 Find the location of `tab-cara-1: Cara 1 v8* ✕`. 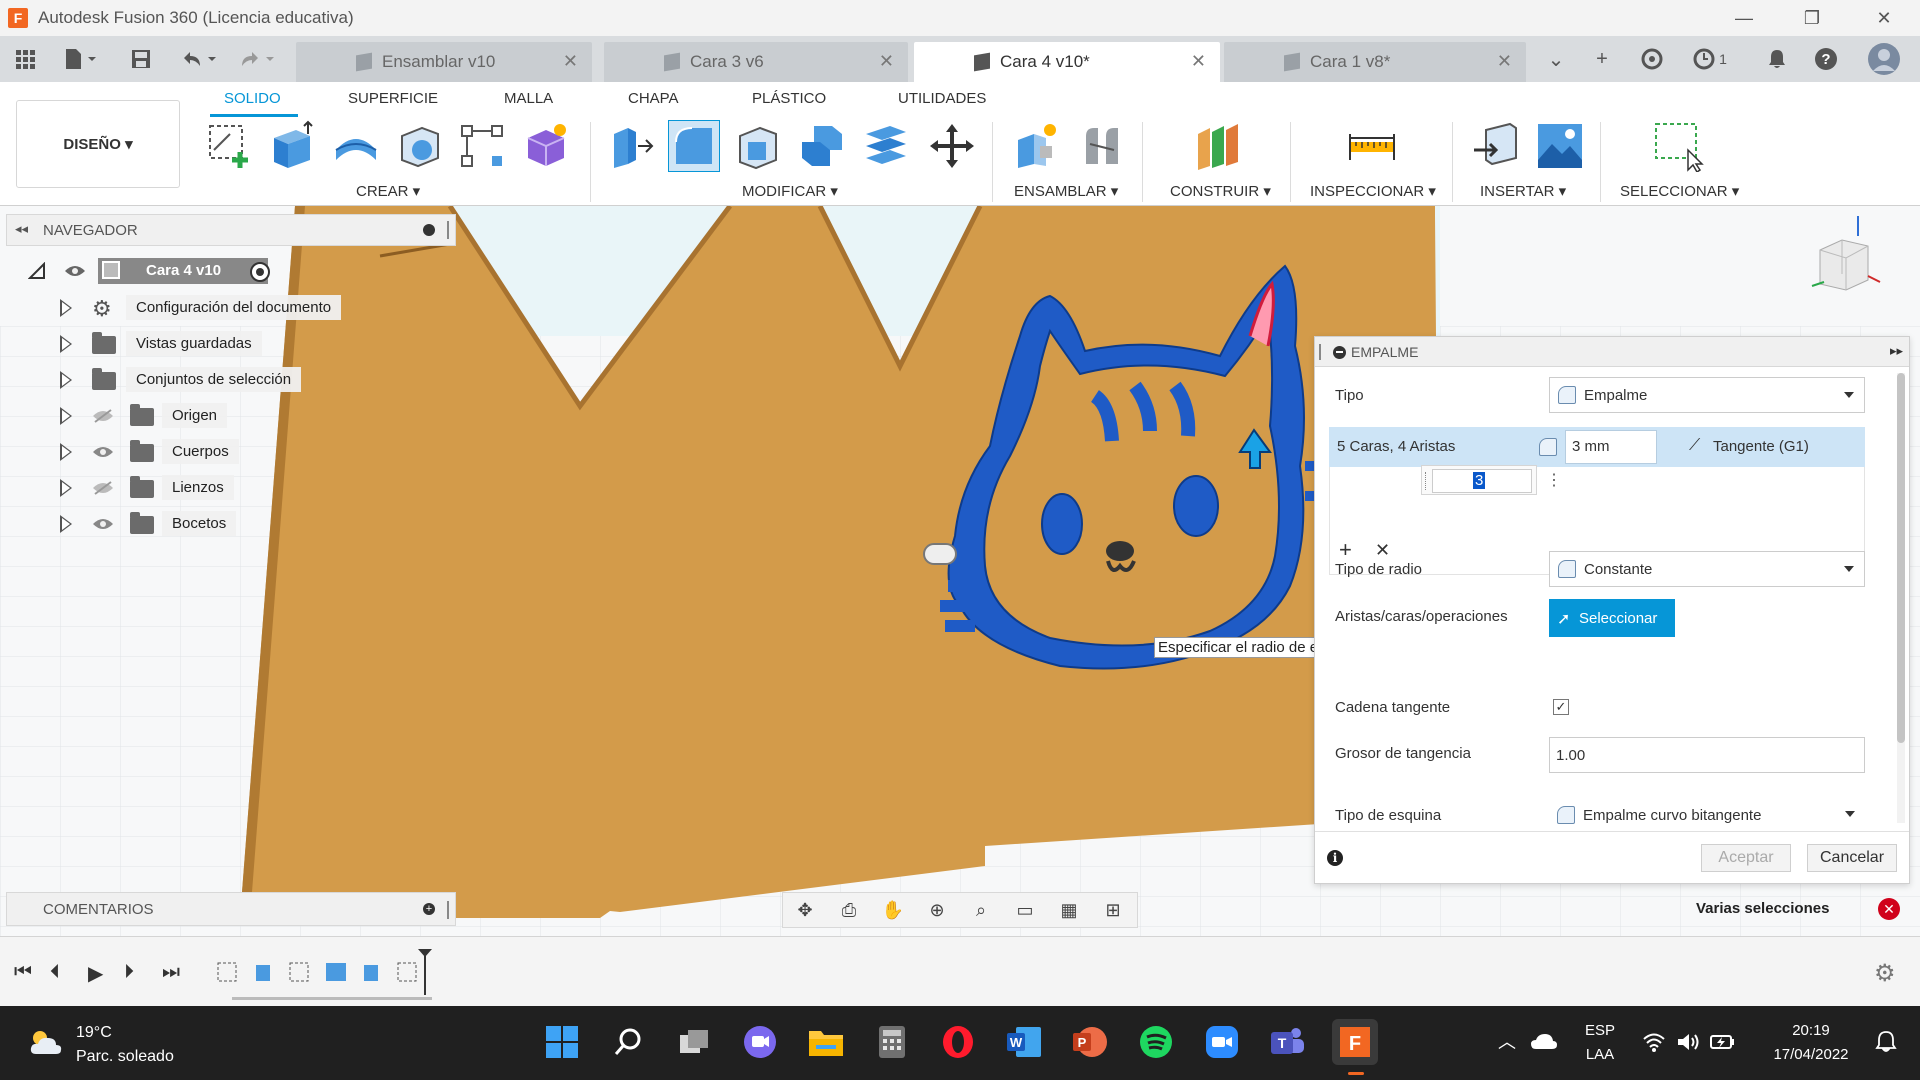

tab-cara-1: Cara 1 v8* ✕ is located at coordinates (1375, 62).